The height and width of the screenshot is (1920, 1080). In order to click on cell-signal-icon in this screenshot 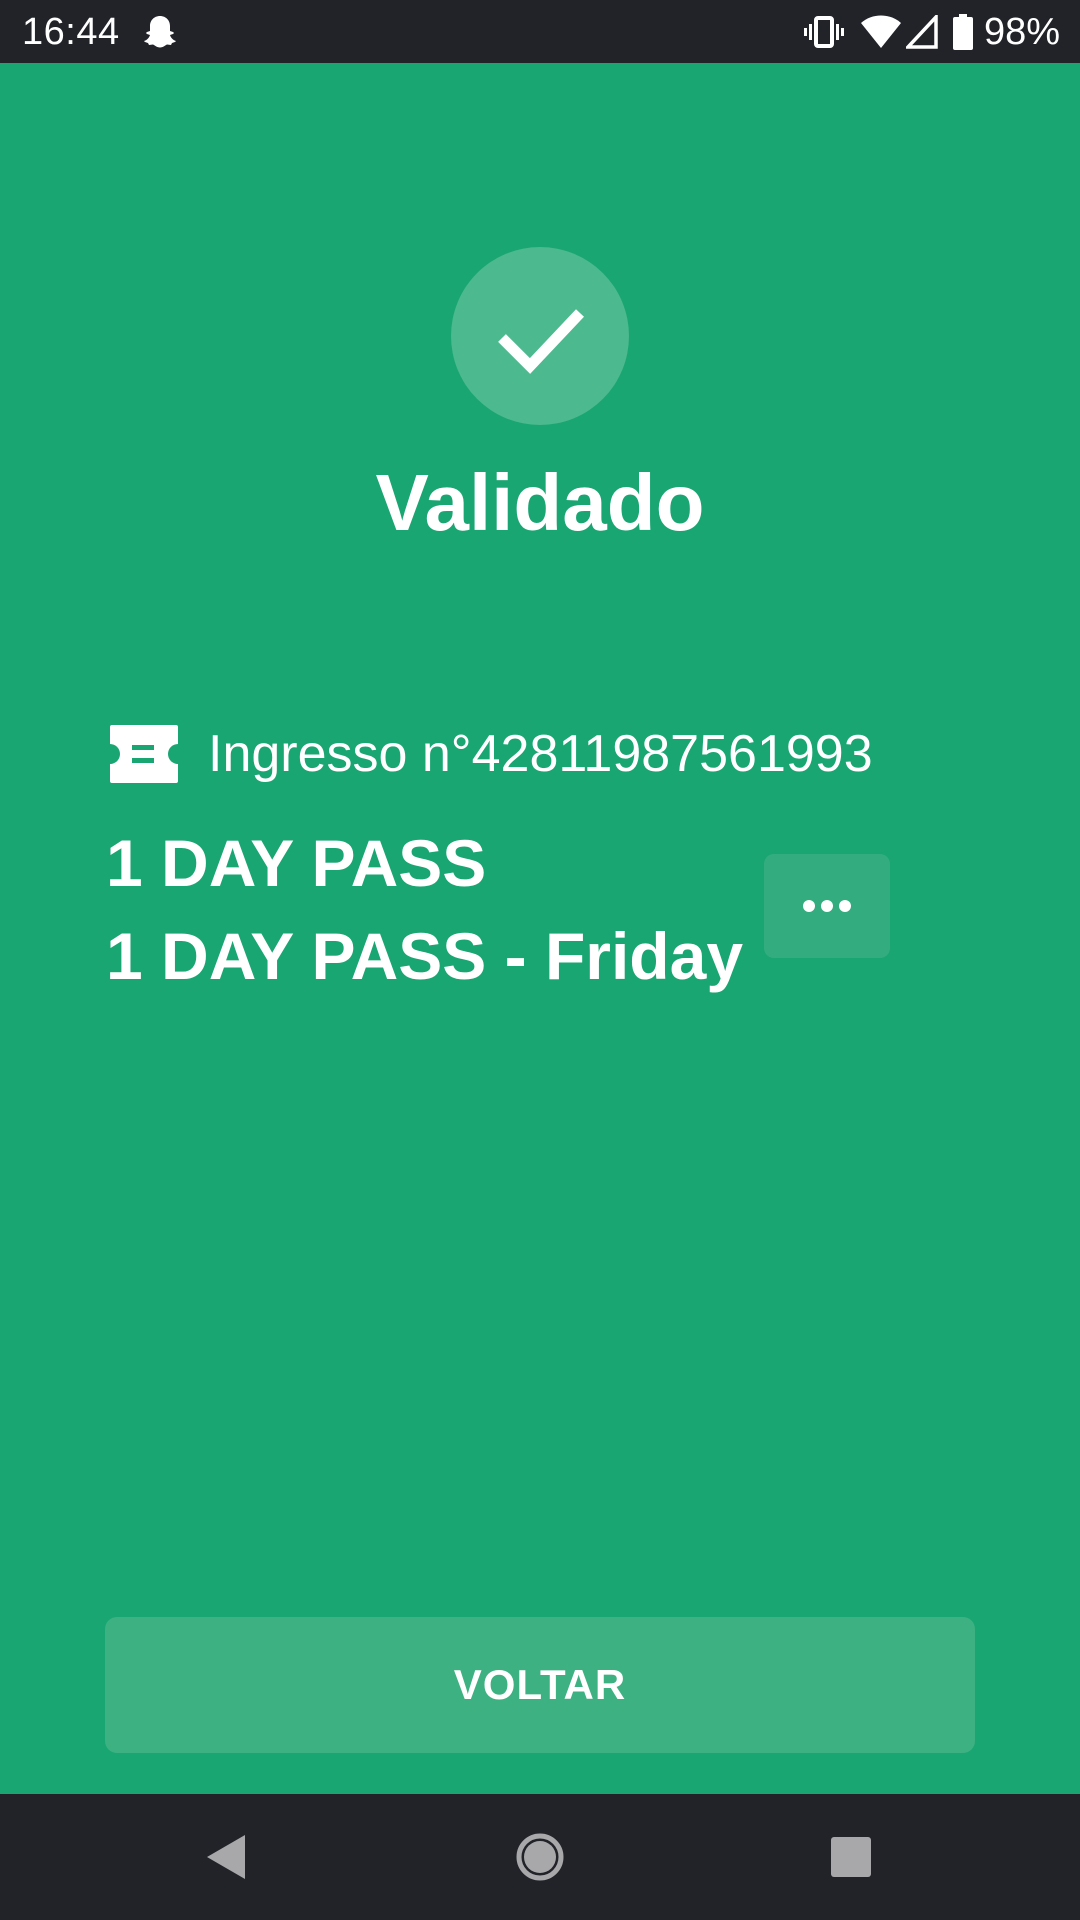, I will do `click(921, 32)`.